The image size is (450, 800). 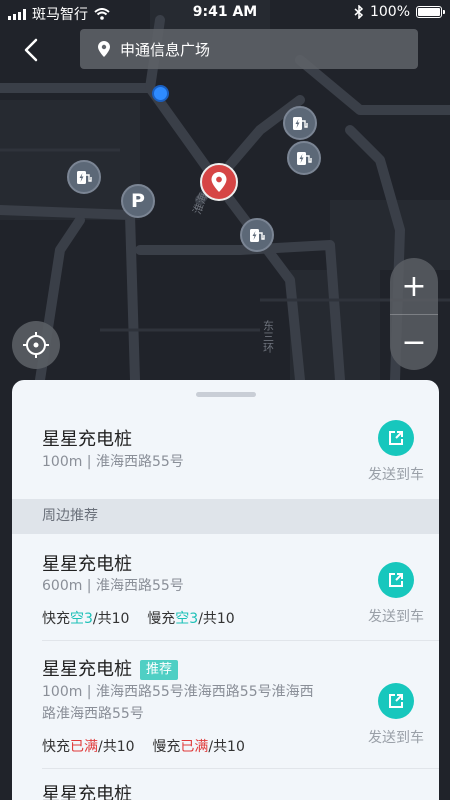 I want to click on parking-label: P, so click(x=138, y=201).